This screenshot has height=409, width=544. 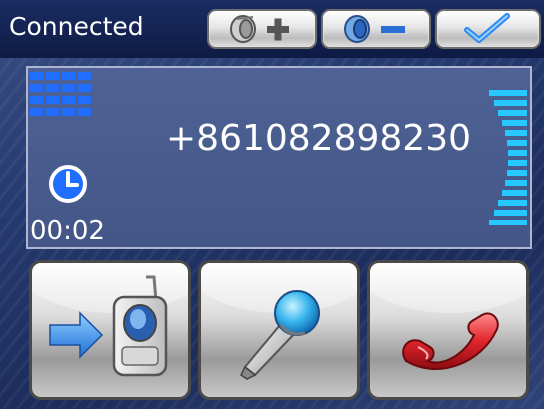 I want to click on hang-up-button, so click(x=448, y=330).